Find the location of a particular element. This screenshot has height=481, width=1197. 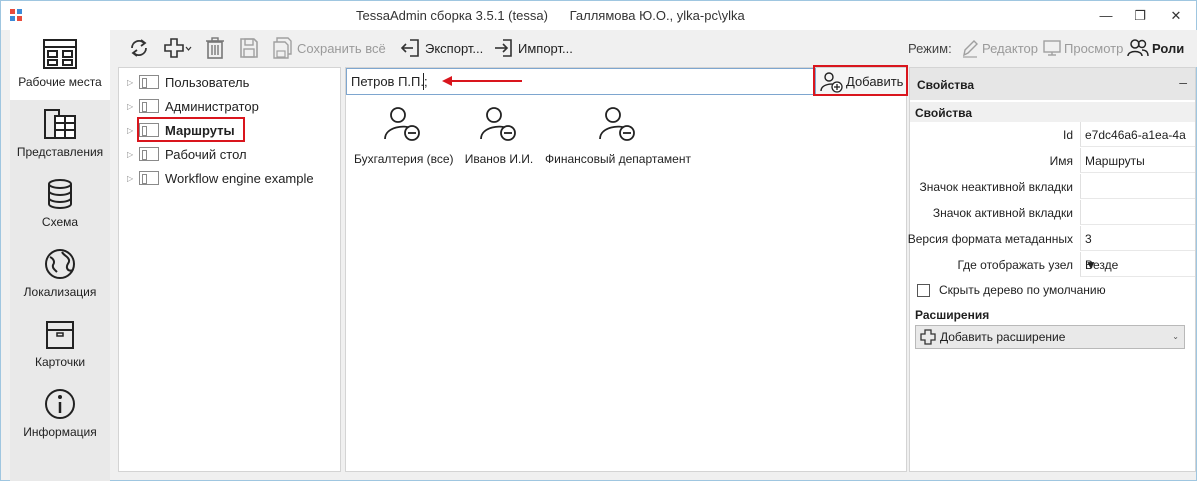

nav-item-workplaces: Рабочие места is located at coordinates (60, 65).